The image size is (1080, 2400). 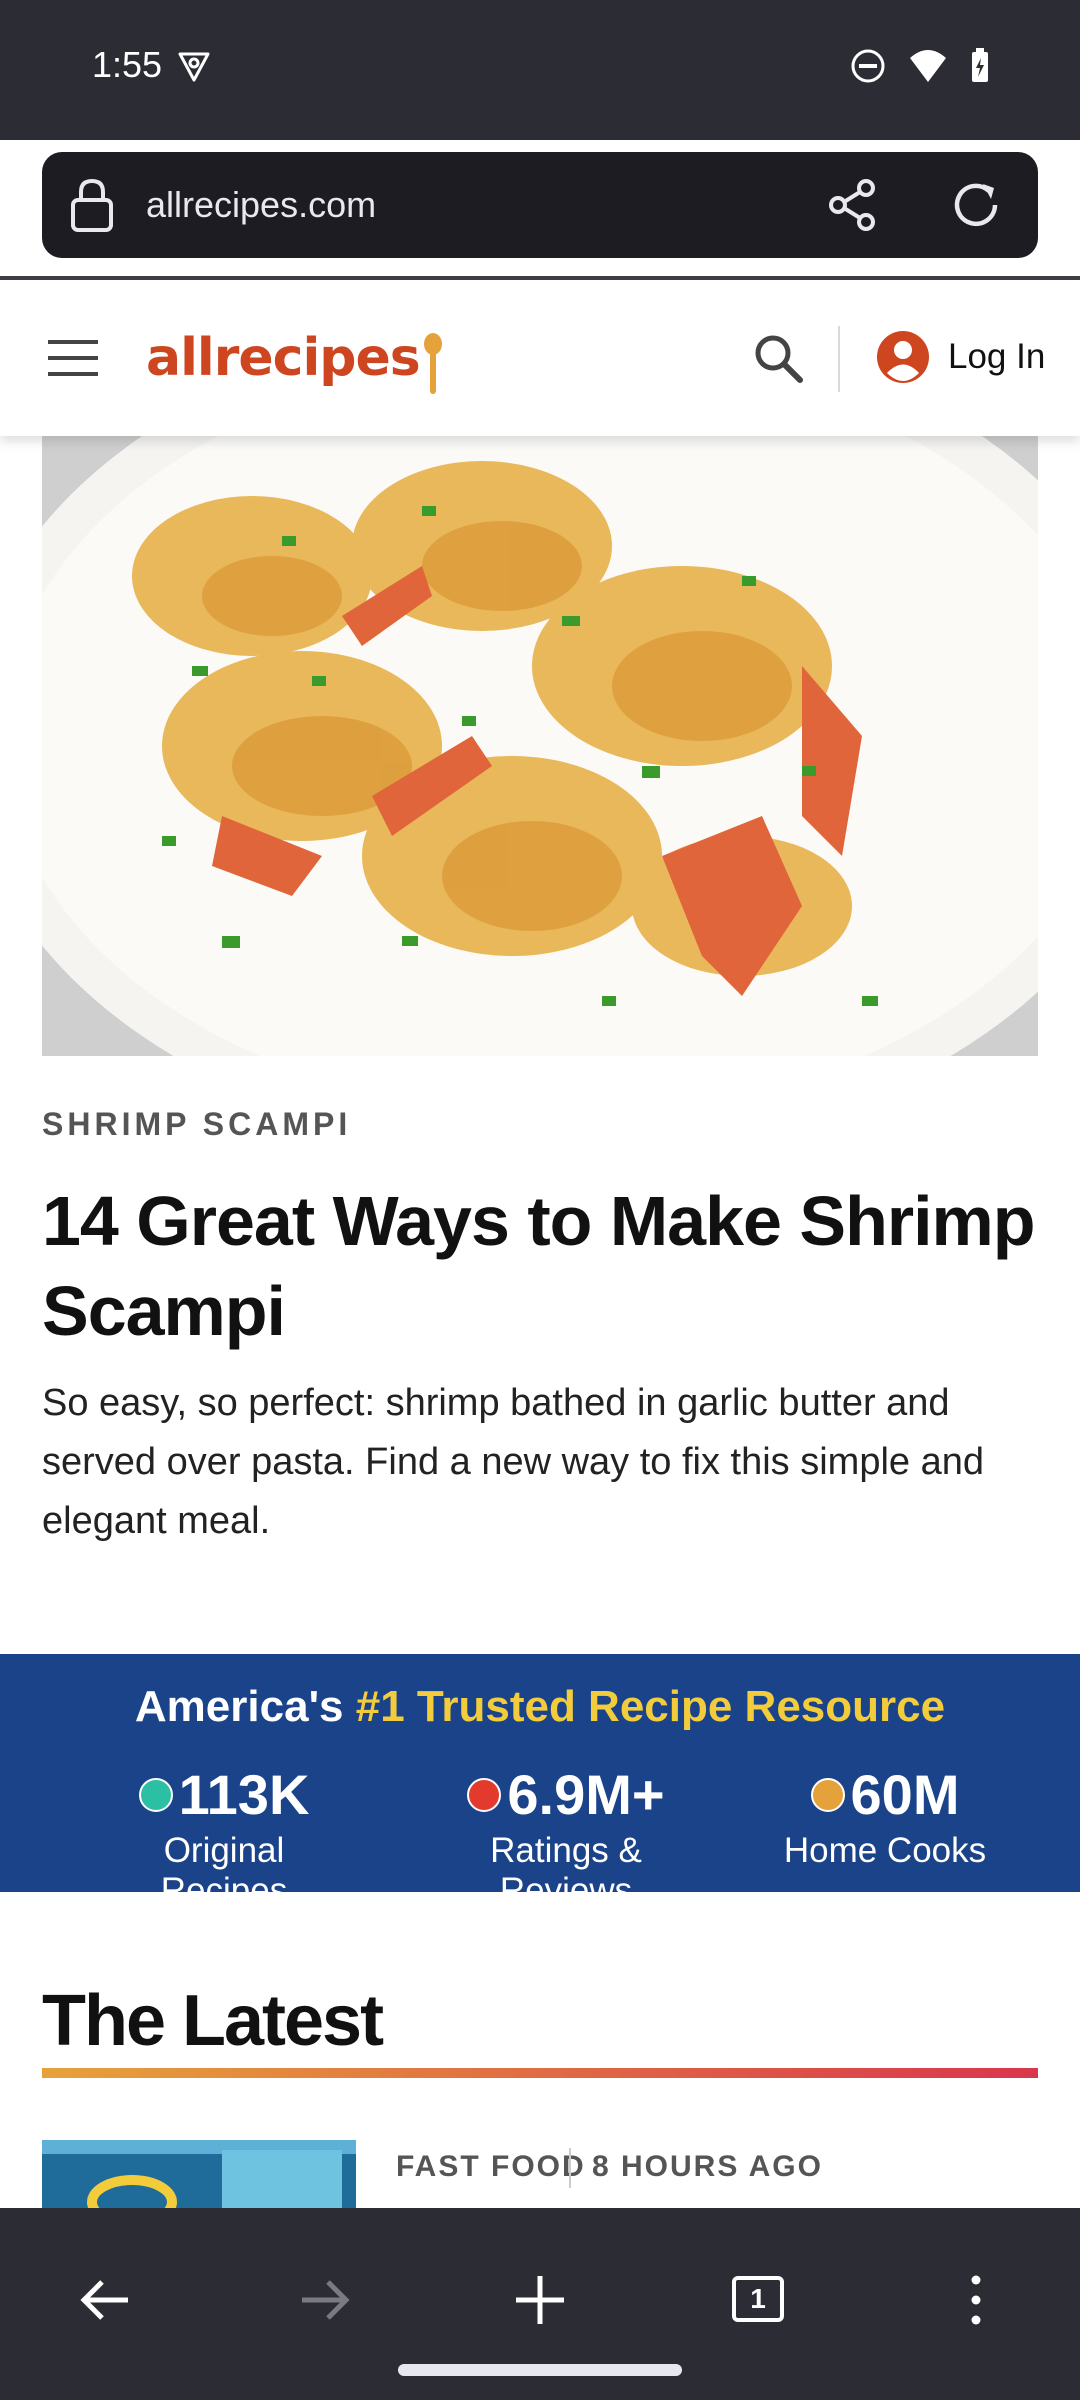 I want to click on article-title: 14 Great Ways to Make Shrimp Scampi, so click(x=542, y=1266).